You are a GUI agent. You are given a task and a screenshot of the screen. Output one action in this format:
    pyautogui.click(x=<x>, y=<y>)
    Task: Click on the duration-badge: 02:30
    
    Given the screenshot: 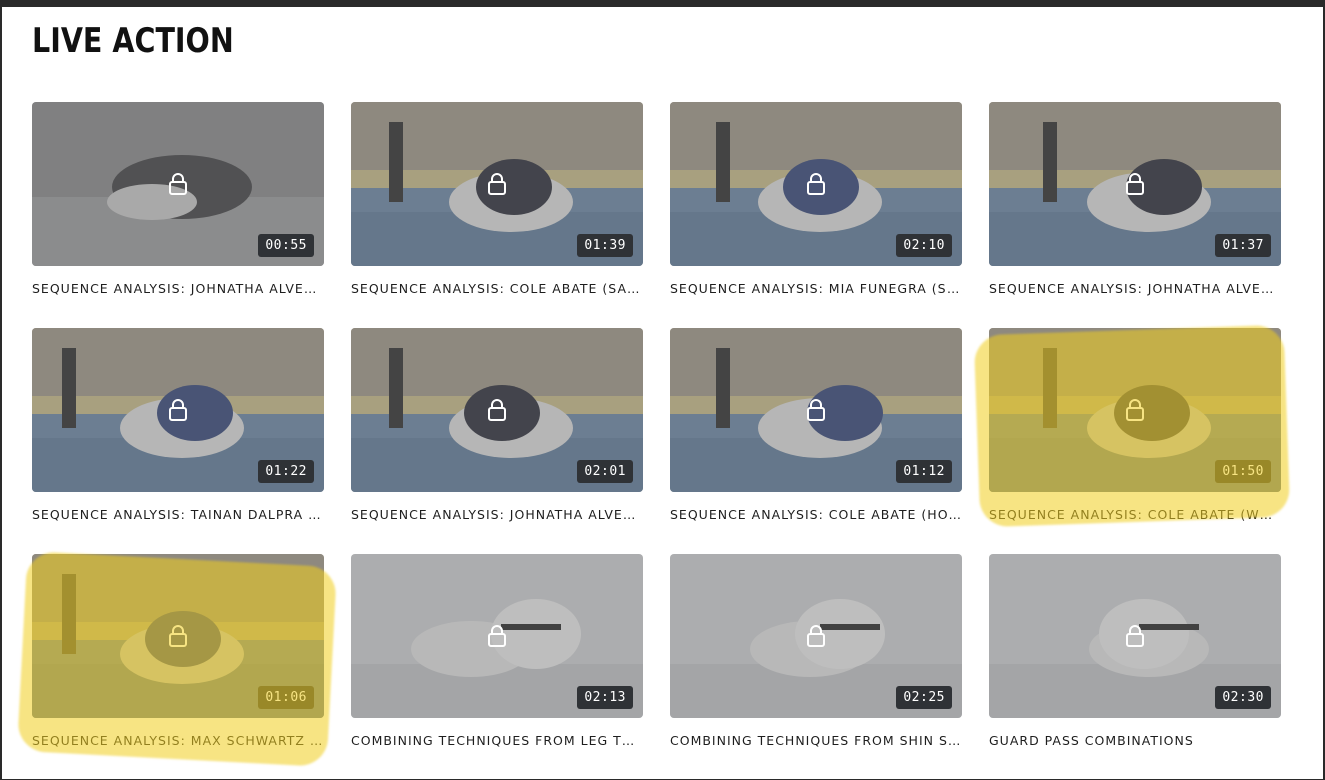 What is the action you would take?
    pyautogui.click(x=1243, y=697)
    